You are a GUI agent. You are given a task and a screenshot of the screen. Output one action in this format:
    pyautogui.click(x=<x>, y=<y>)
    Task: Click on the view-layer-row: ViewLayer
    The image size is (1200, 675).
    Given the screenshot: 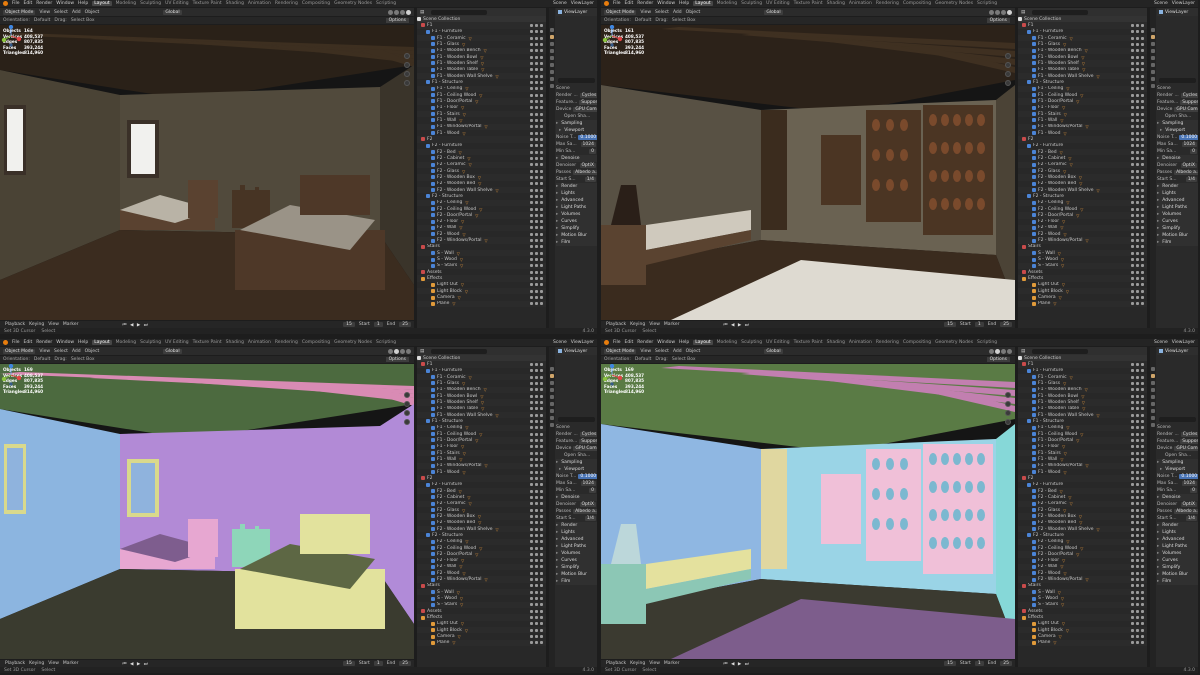 What is the action you would take?
    pyautogui.click(x=1177, y=351)
    